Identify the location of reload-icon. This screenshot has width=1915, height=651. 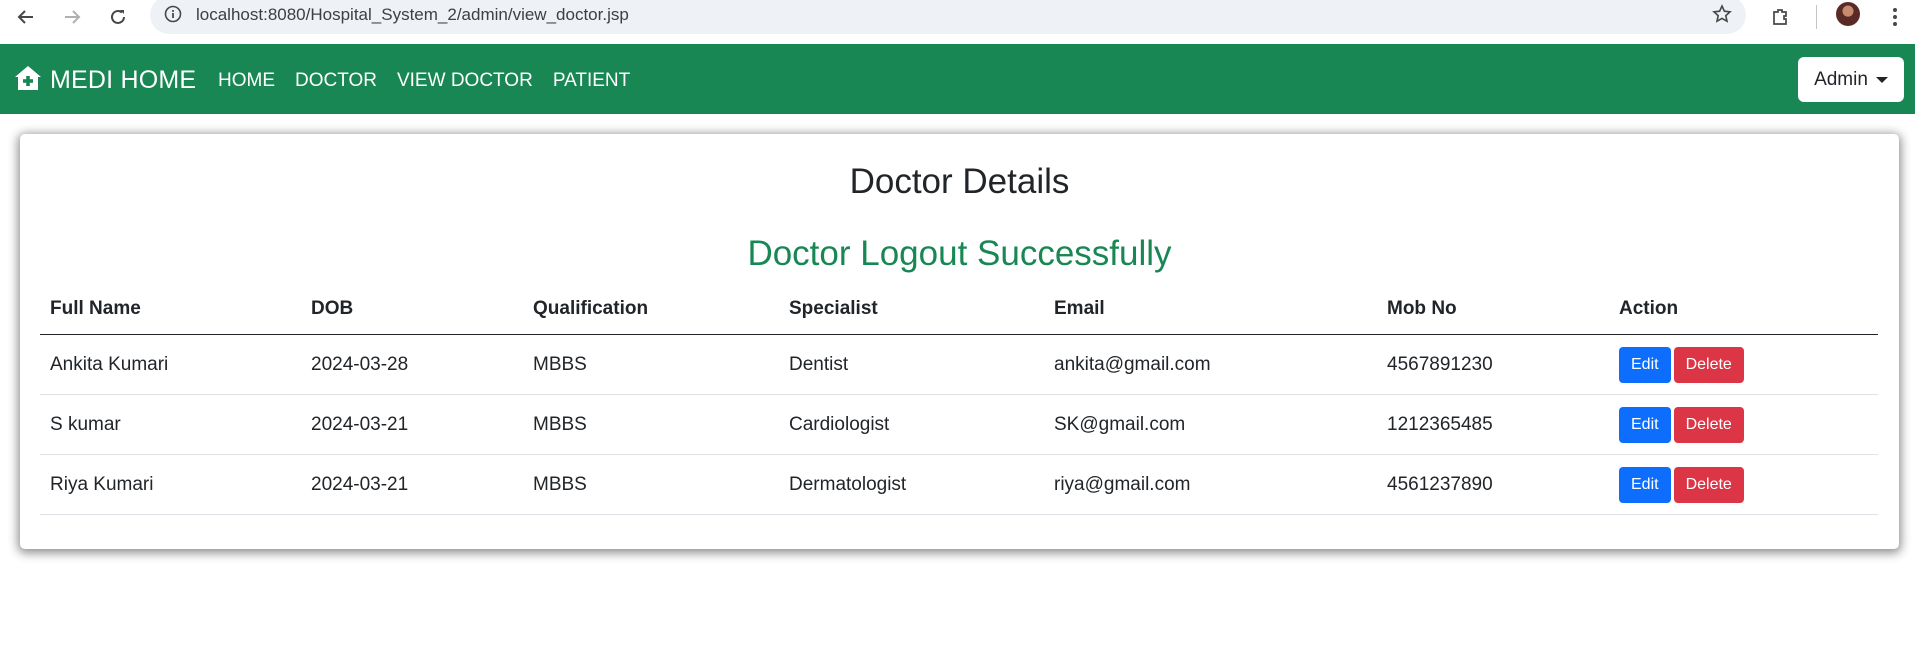
(118, 17).